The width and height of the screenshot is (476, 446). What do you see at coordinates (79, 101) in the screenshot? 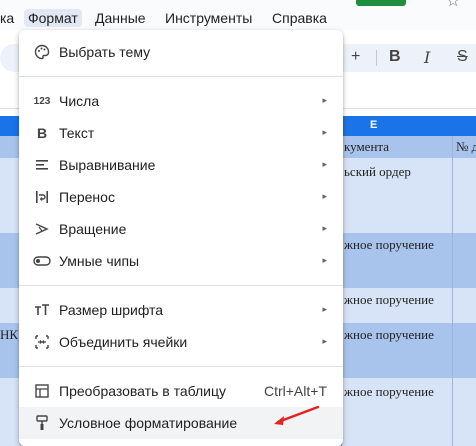
I see `menu-item-label: Числа` at bounding box center [79, 101].